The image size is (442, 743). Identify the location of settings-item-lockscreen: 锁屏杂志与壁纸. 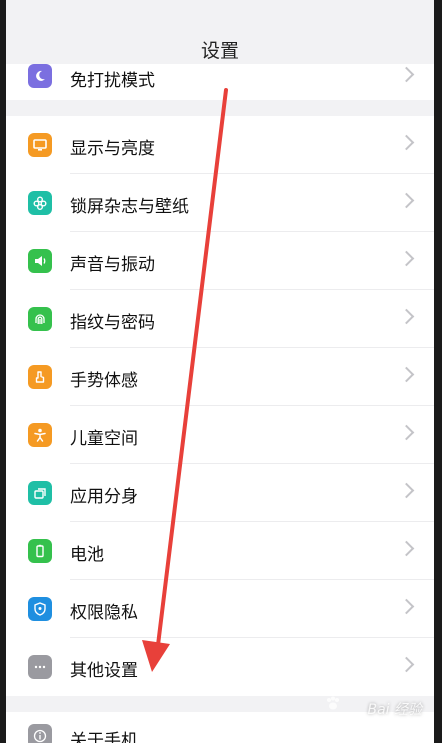
(220, 203).